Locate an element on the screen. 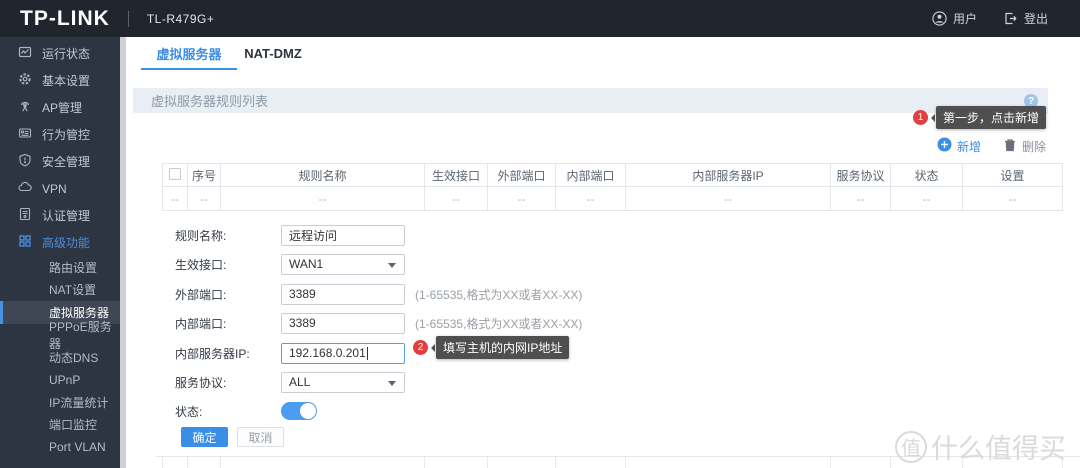 Image resolution: width=1080 pixels, height=468 pixels. form-row-rule-name: 规则名称: 远程访问 is located at coordinates (290, 235).